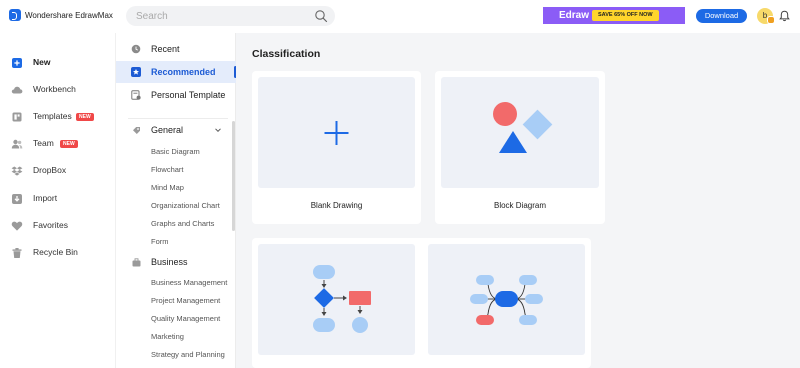 Image resolution: width=800 pixels, height=368 pixels. Describe the element at coordinates (160, 241) in the screenshot. I see `subcategory-item: Form` at that location.